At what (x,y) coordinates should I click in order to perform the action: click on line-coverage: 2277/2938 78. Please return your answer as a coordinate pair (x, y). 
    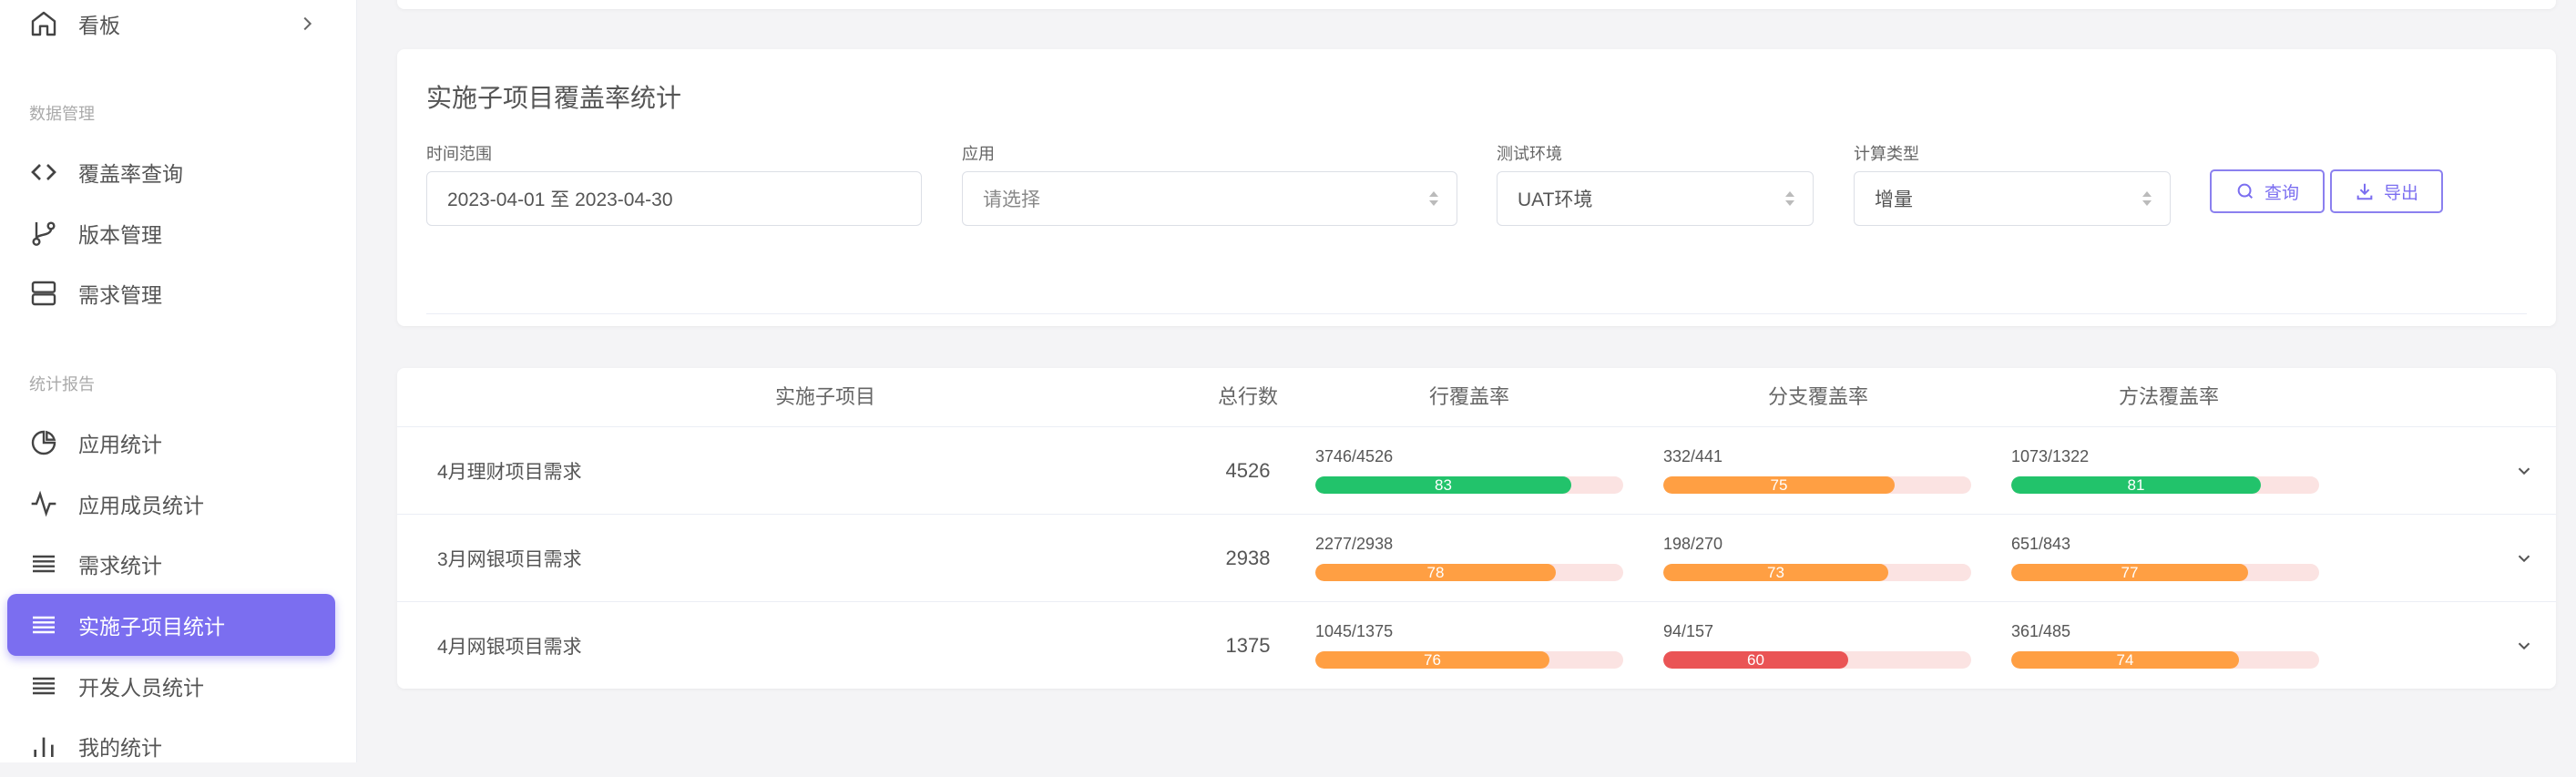
    Looking at the image, I should click on (1470, 558).